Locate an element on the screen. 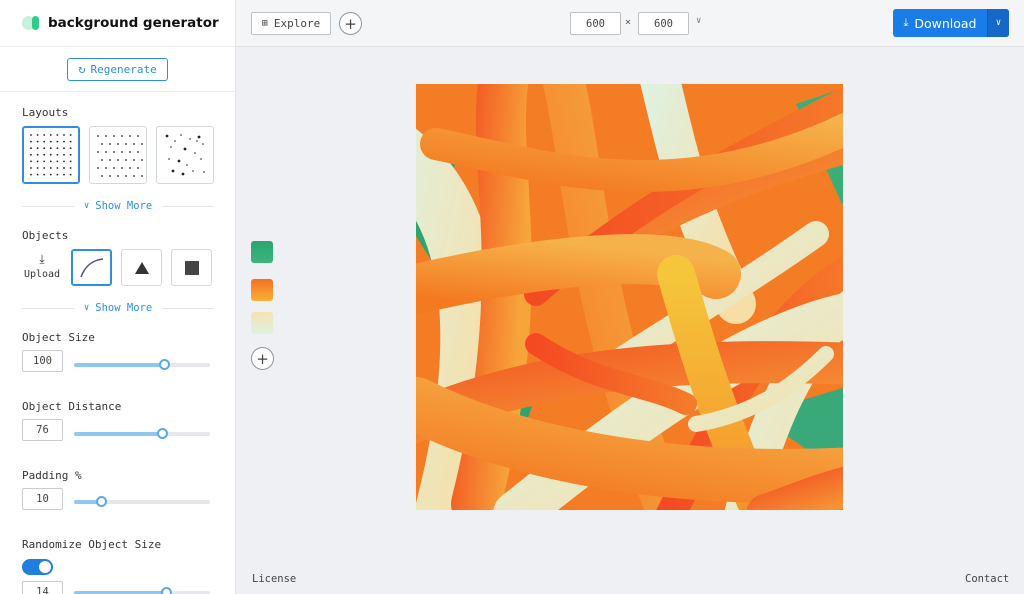 This screenshot has height=594, width=1024. download-split-button: ⤓ Download ∨ is located at coordinates (951, 23).